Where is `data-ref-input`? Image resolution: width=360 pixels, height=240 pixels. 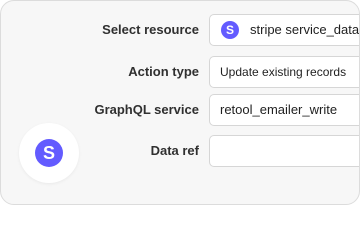
data-ref-input is located at coordinates (284, 151).